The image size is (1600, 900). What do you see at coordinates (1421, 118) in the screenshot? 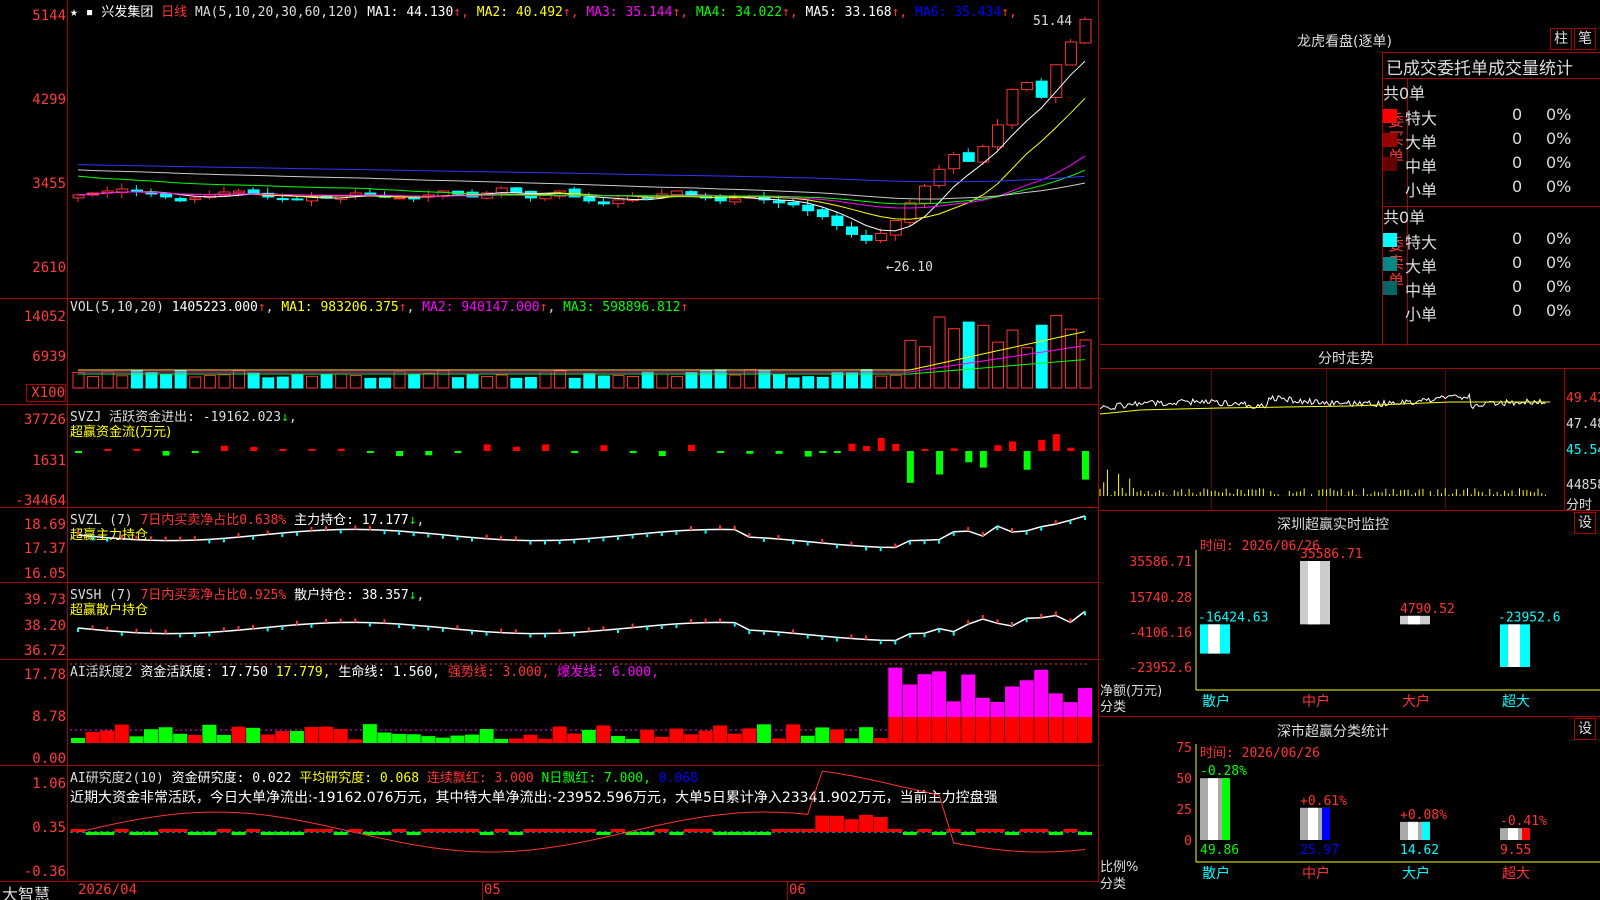
I see `order-name: 特大` at bounding box center [1421, 118].